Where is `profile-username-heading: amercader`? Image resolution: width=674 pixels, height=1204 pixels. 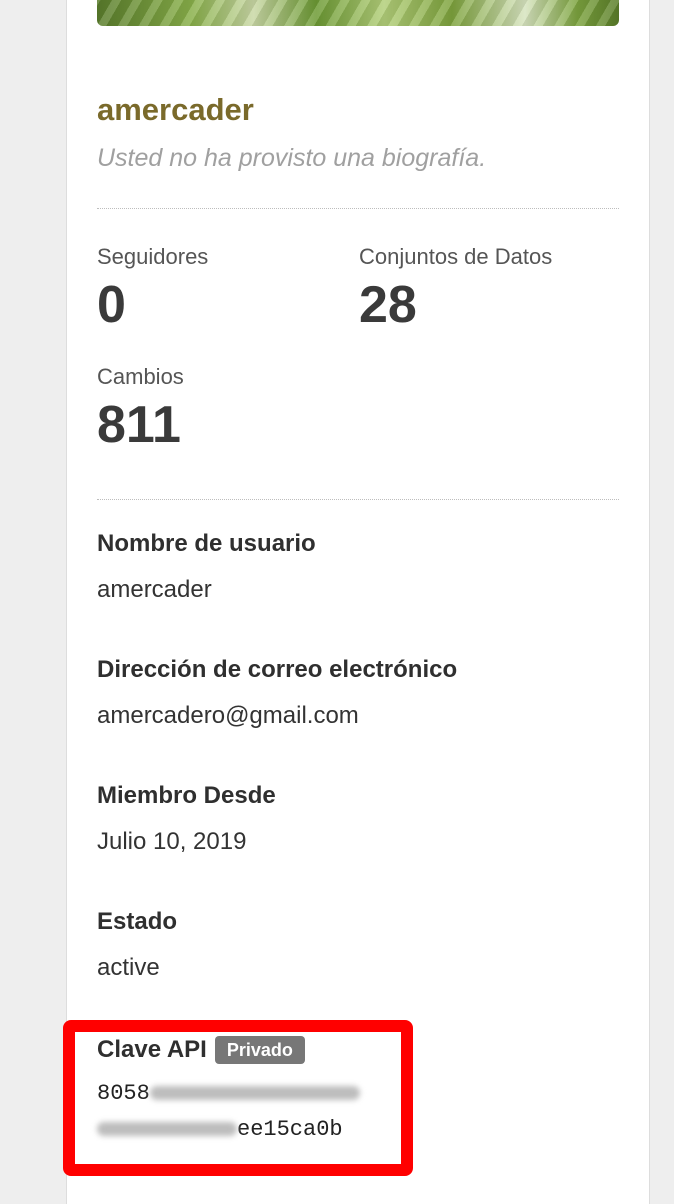 profile-username-heading: amercader is located at coordinates (175, 109).